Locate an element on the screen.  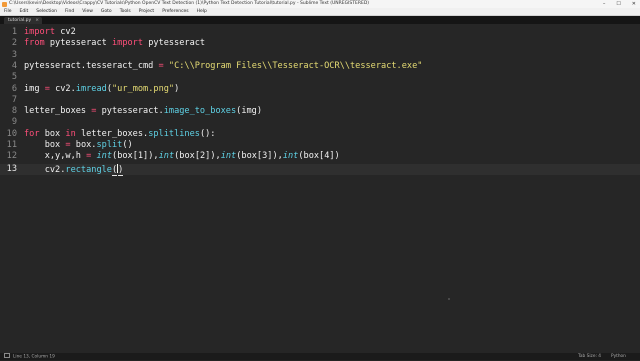
function-name: split is located at coordinates (109, 145).